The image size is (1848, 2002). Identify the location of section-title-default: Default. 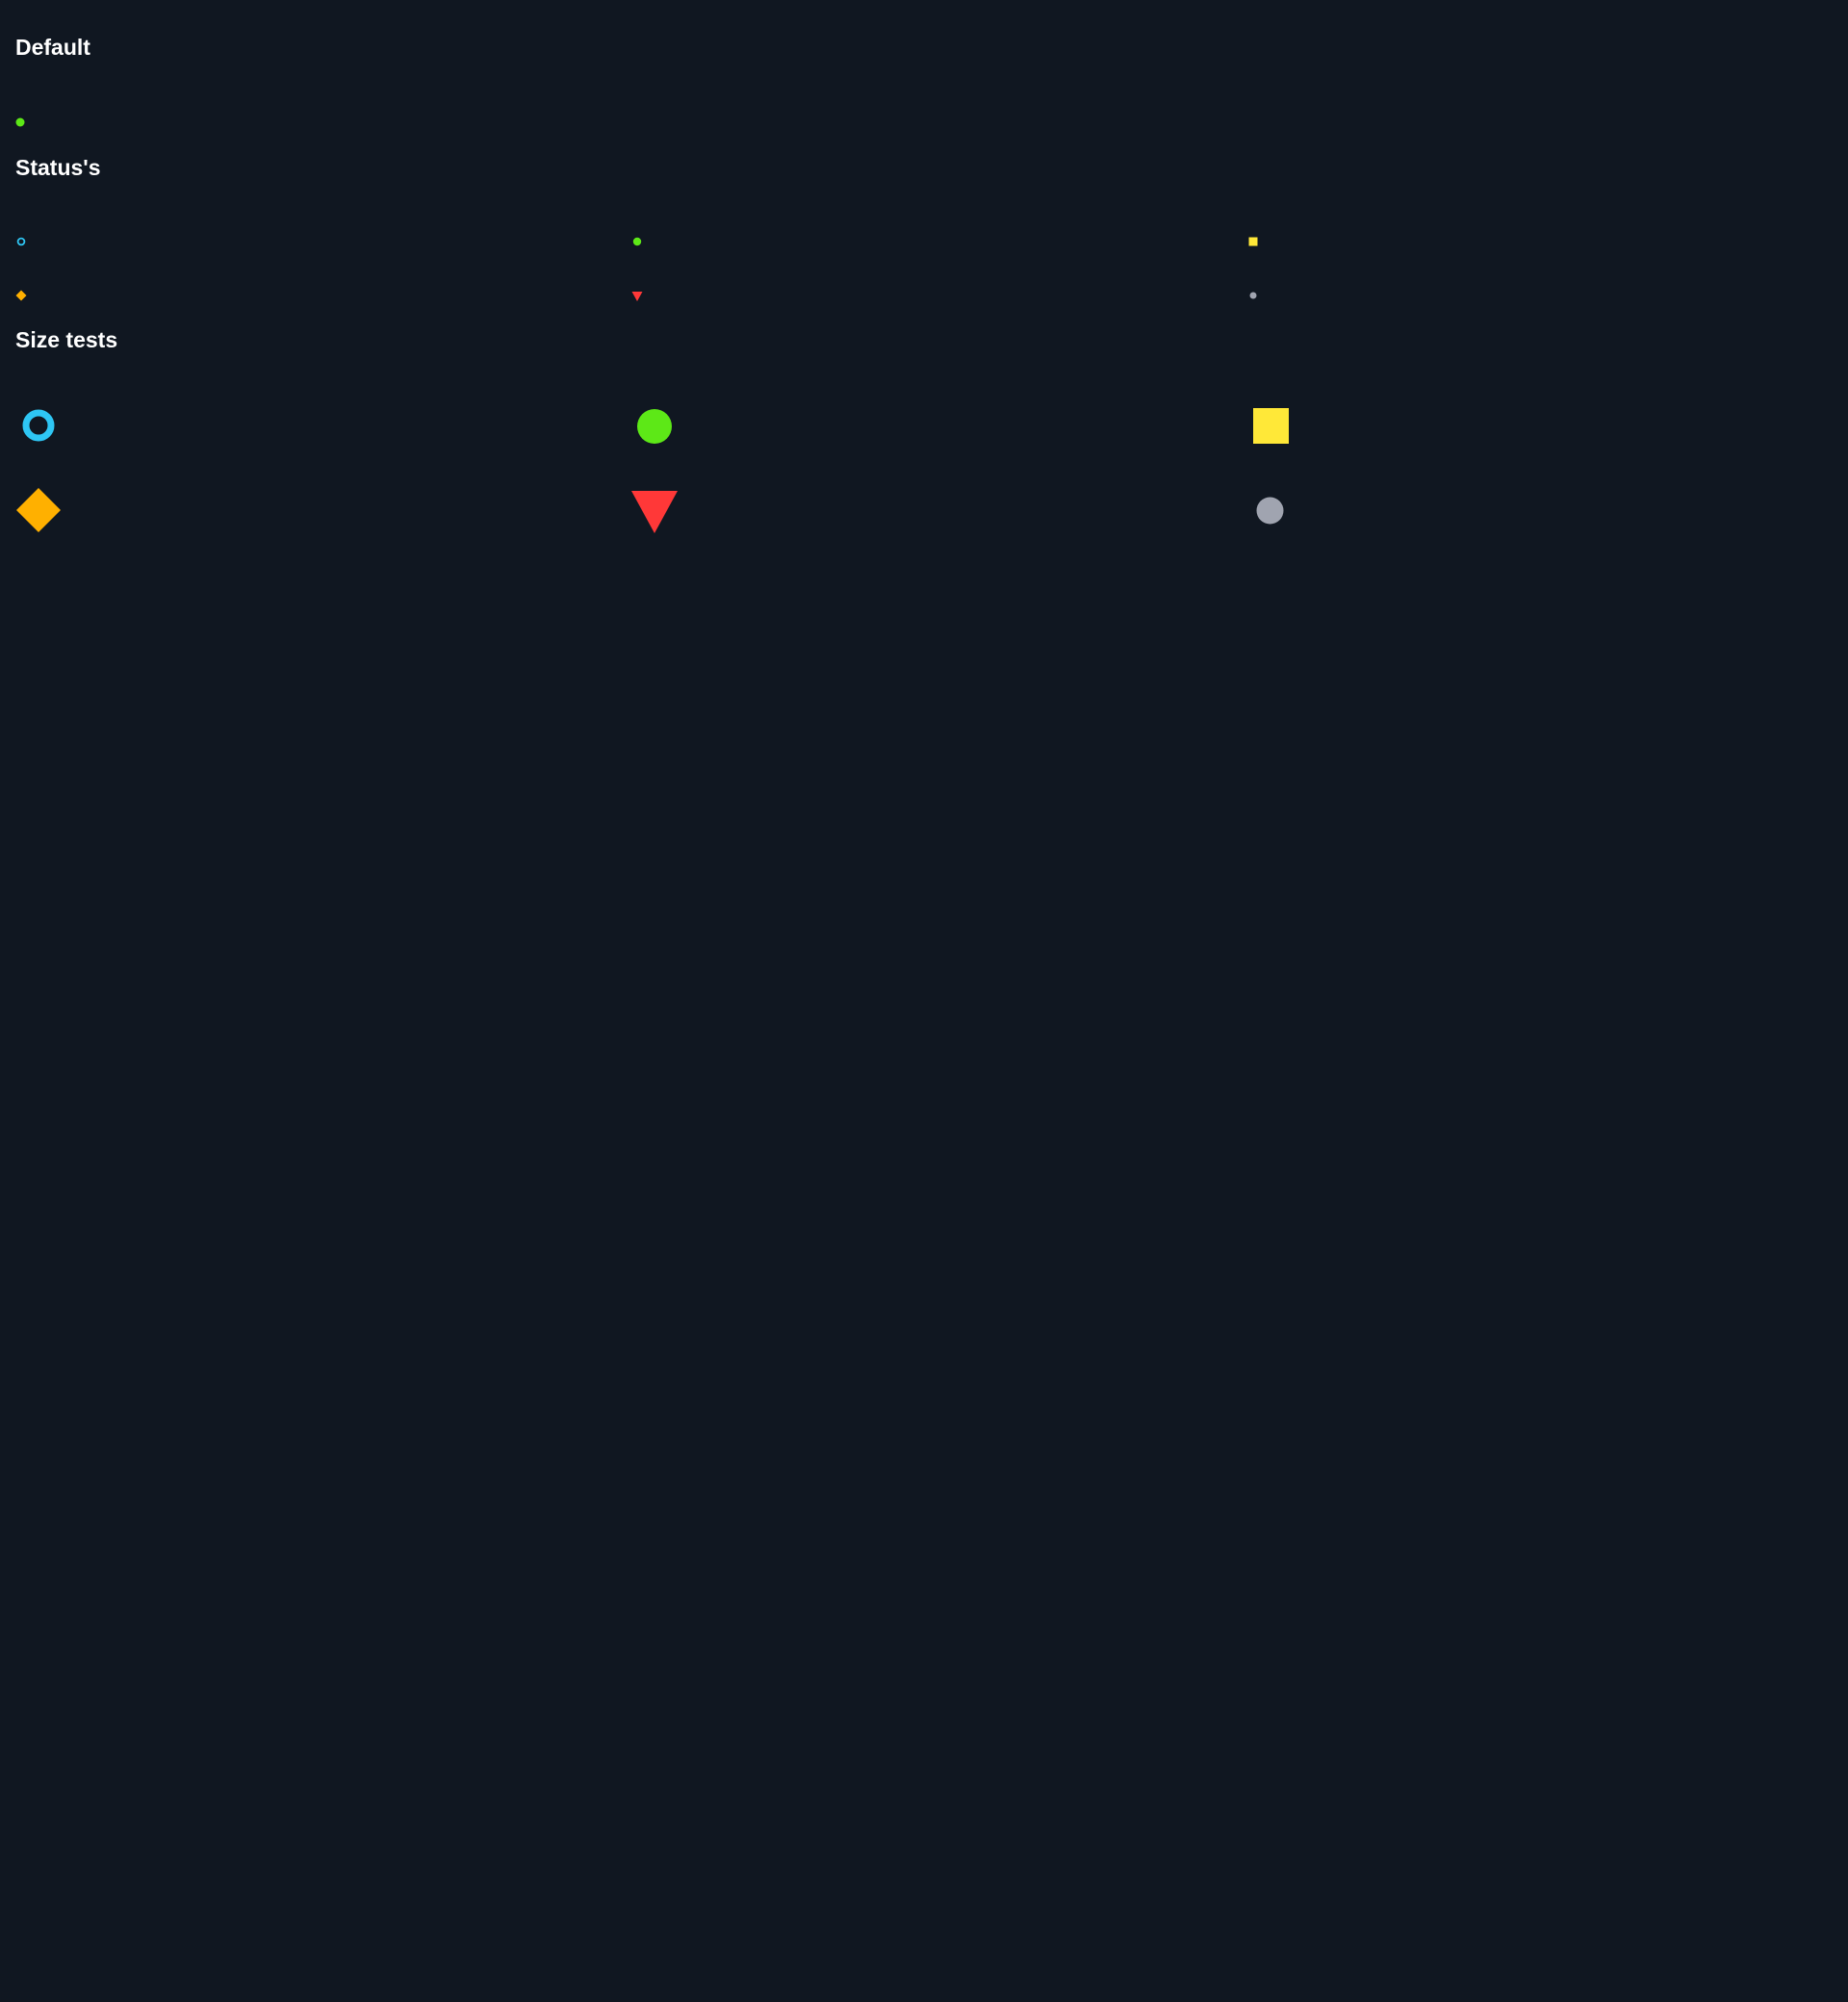
(52, 47).